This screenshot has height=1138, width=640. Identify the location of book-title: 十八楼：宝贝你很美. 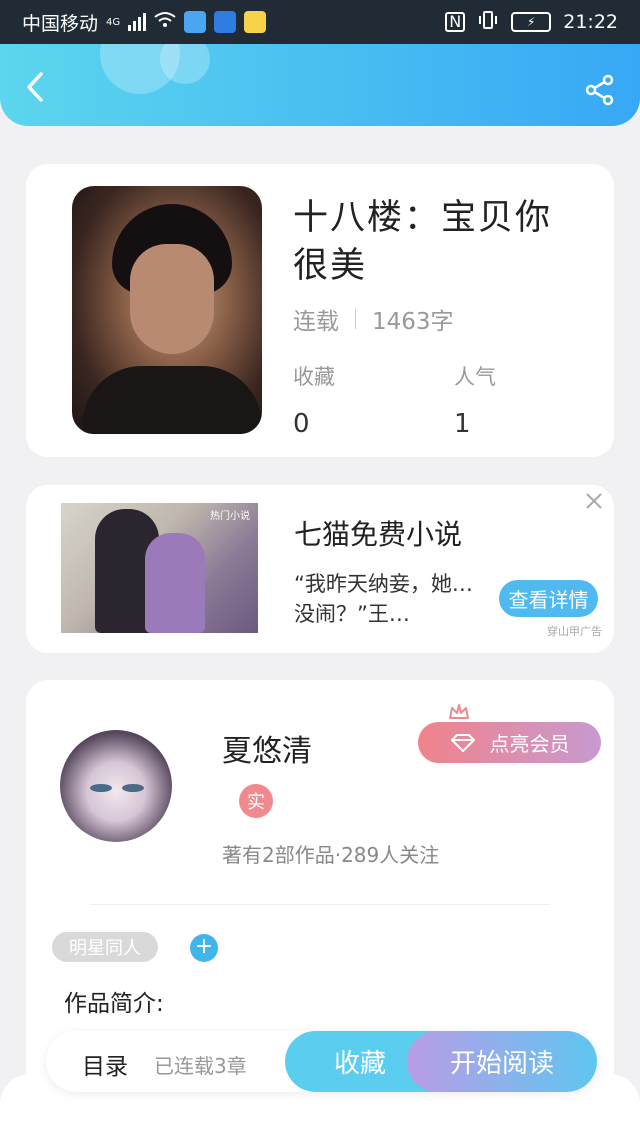
(423, 242).